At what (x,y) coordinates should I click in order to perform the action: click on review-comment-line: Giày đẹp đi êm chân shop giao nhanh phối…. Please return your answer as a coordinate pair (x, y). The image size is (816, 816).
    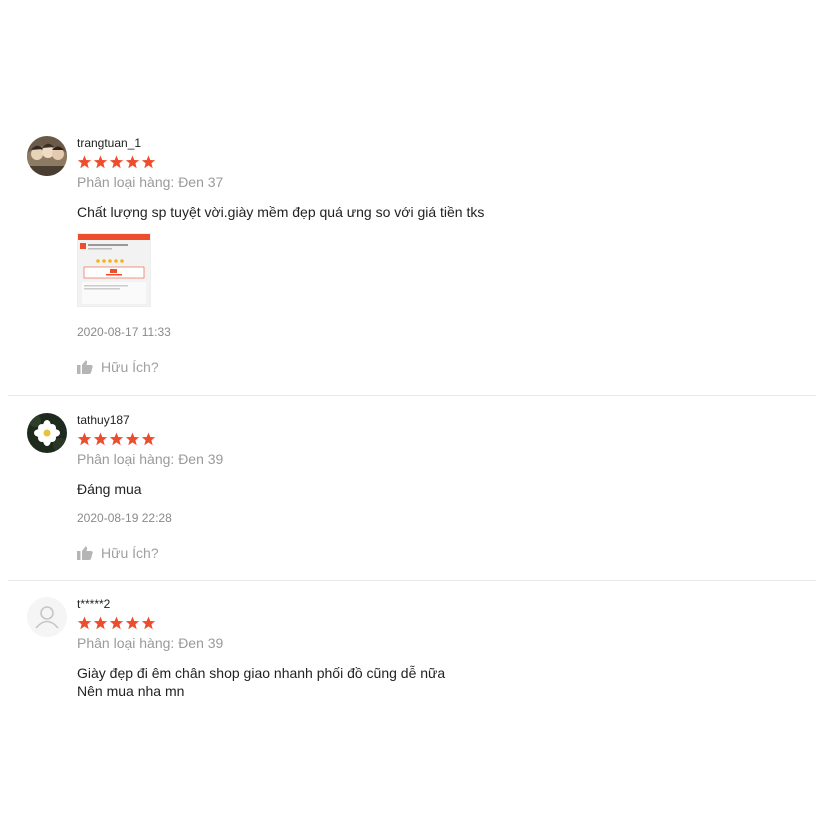
    Looking at the image, I should click on (261, 673).